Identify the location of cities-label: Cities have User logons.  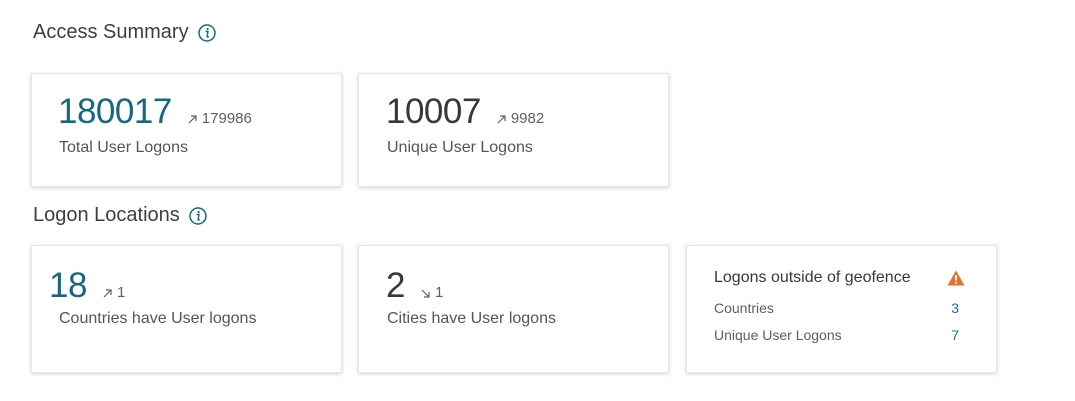
(471, 318).